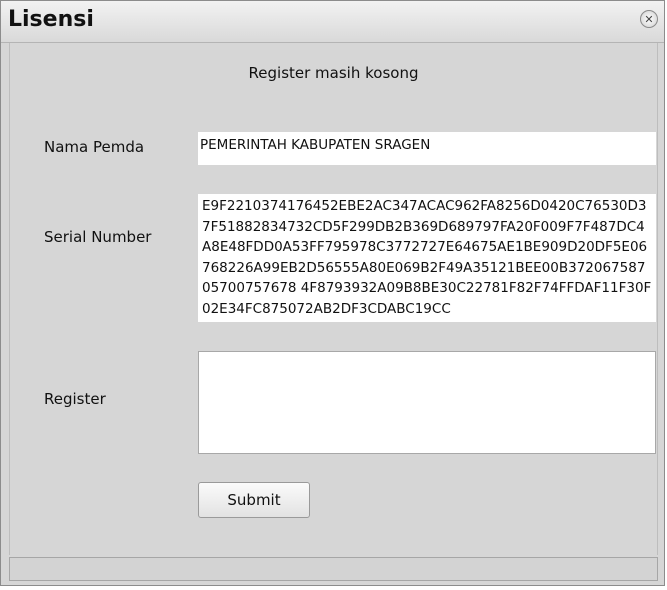  What do you see at coordinates (333, 569) in the screenshot?
I see `status-bar` at bounding box center [333, 569].